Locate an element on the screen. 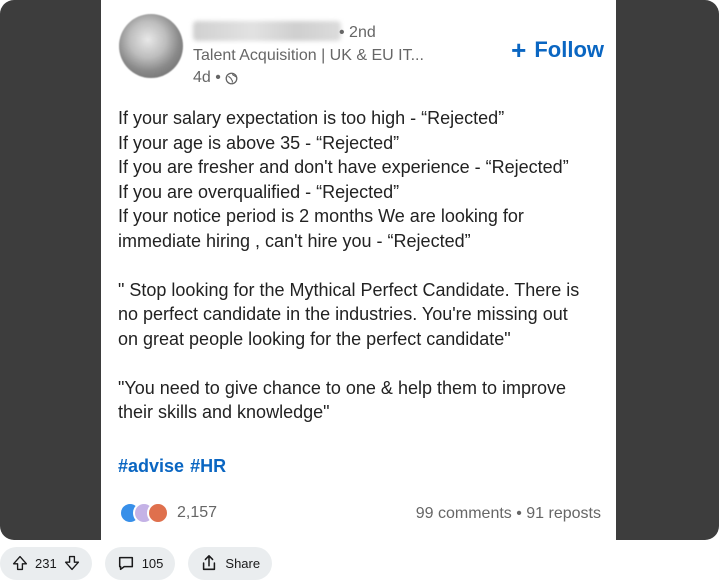 This screenshot has height=582, width=719. plus-icon: + is located at coordinates (519, 50).